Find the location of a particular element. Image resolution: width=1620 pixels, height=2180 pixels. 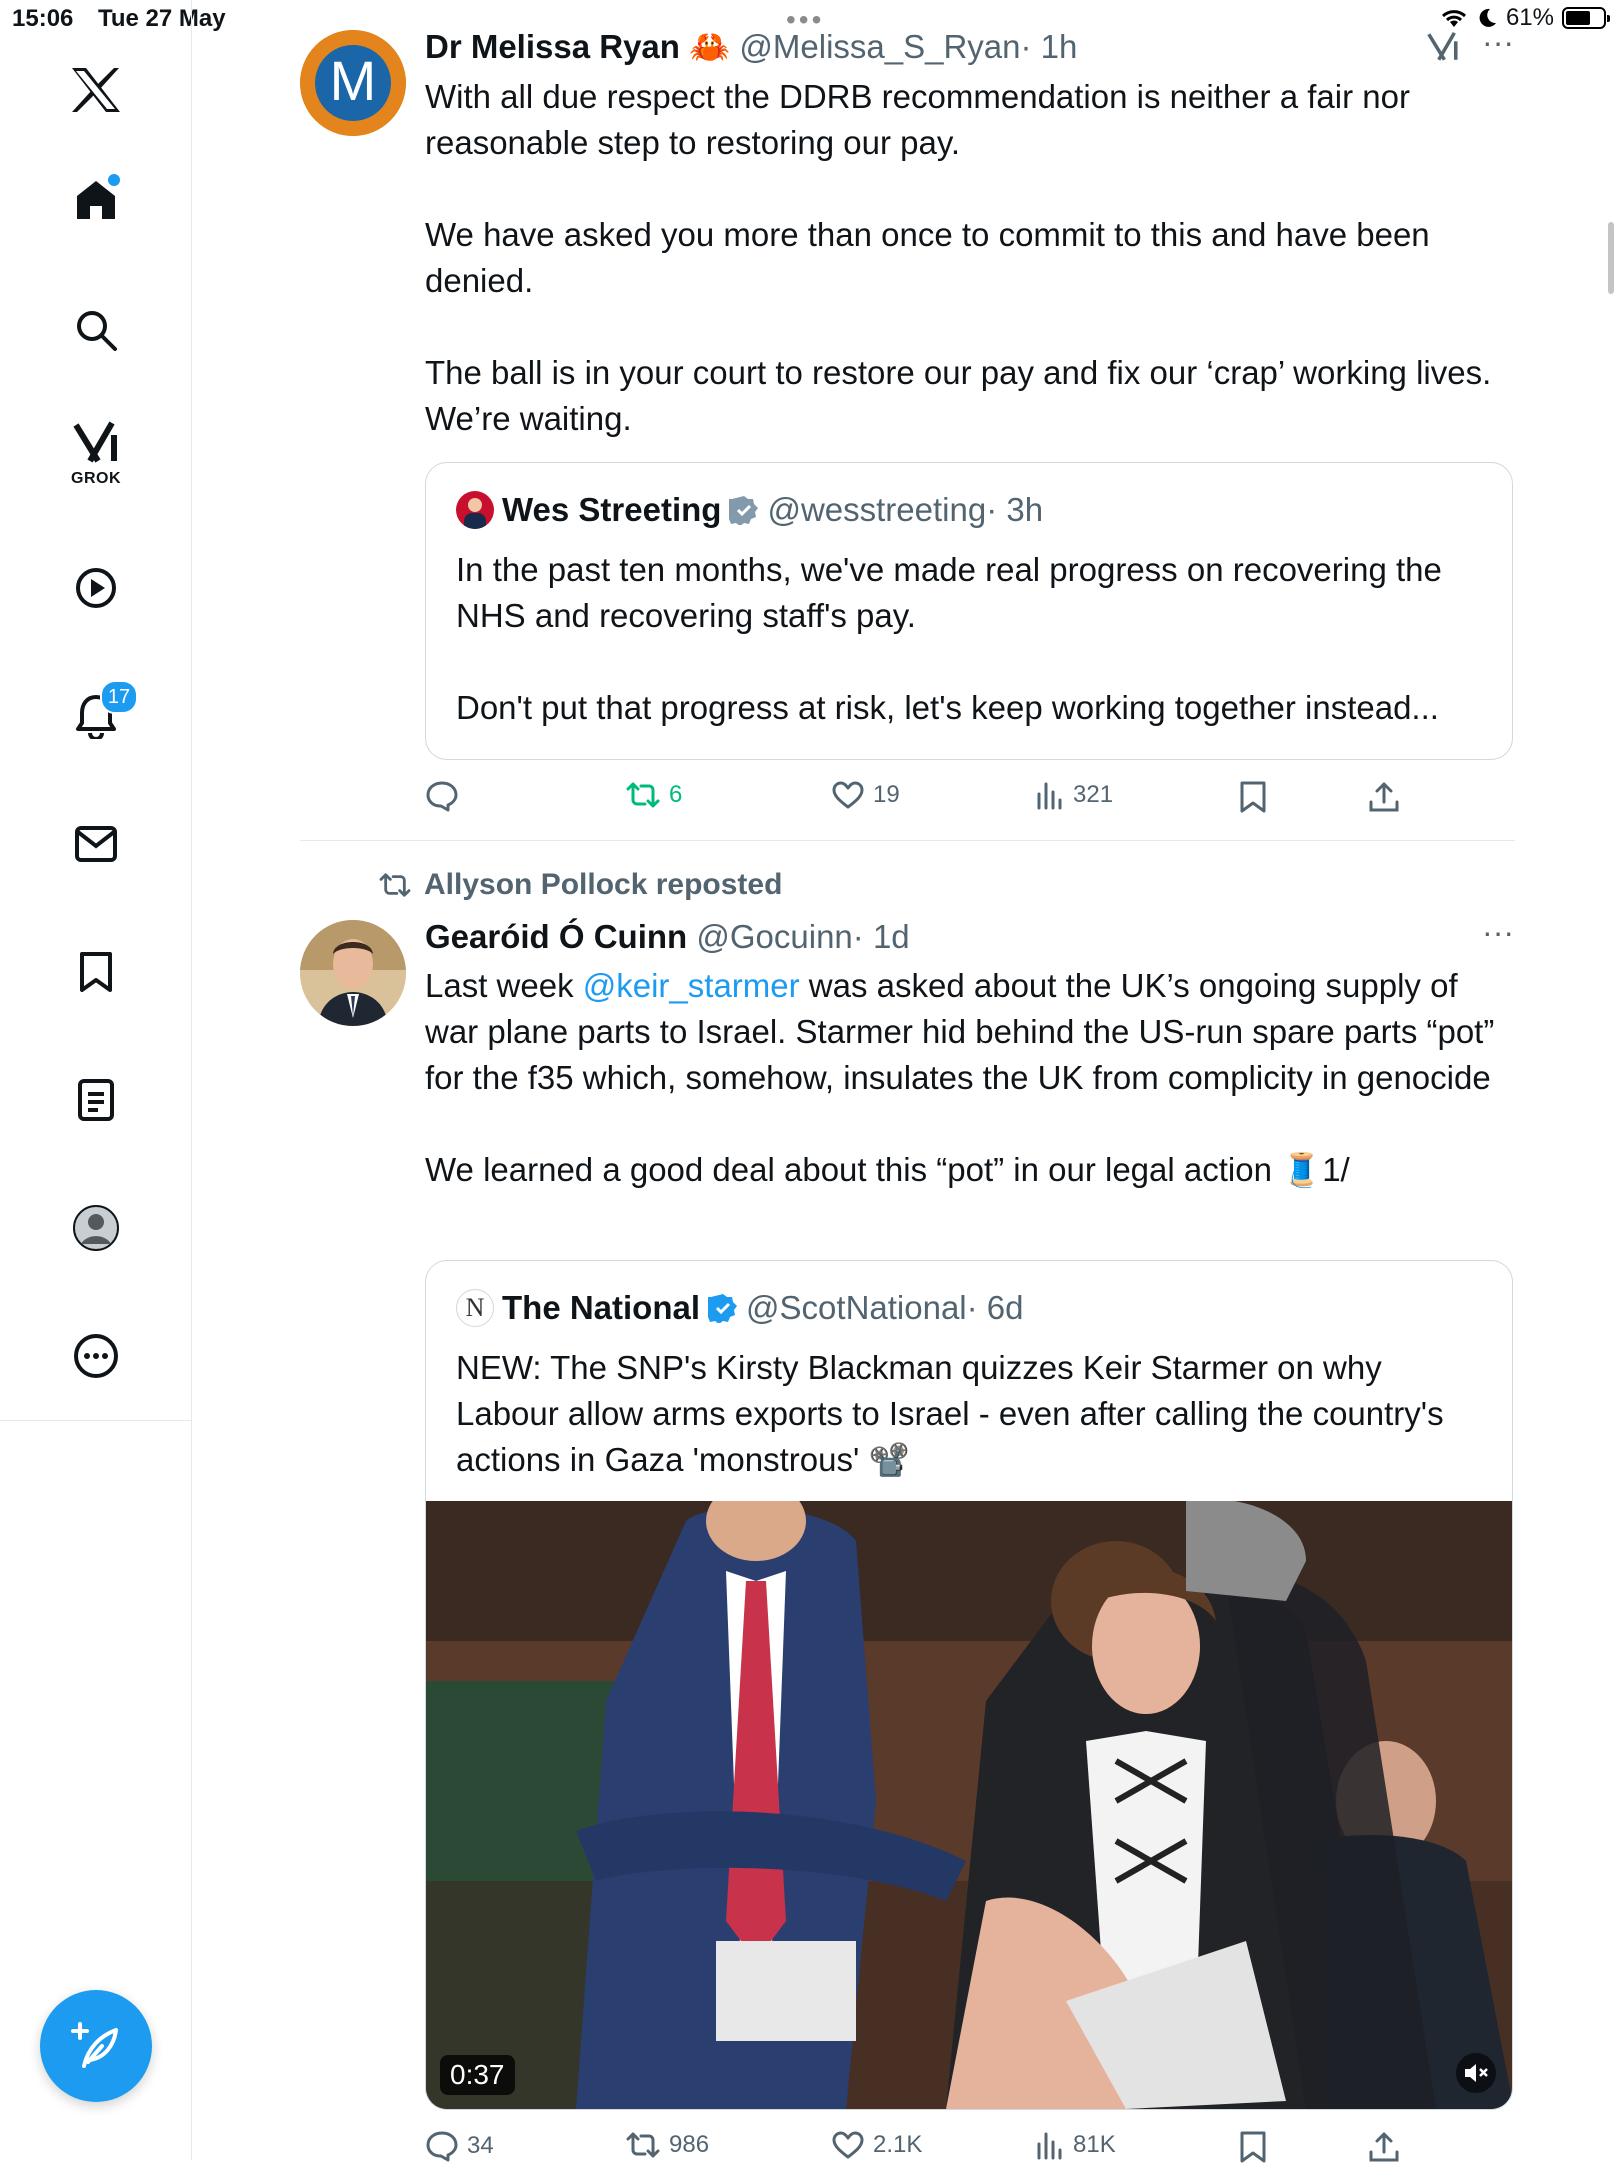

profile-avatar-icon is located at coordinates (96, 1228).